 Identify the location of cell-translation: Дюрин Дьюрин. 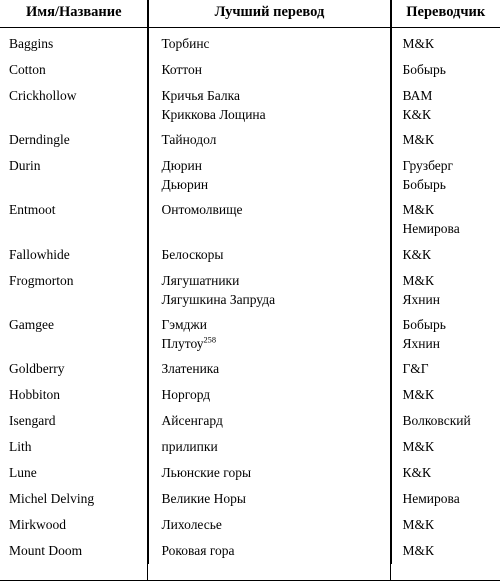
(270, 175).